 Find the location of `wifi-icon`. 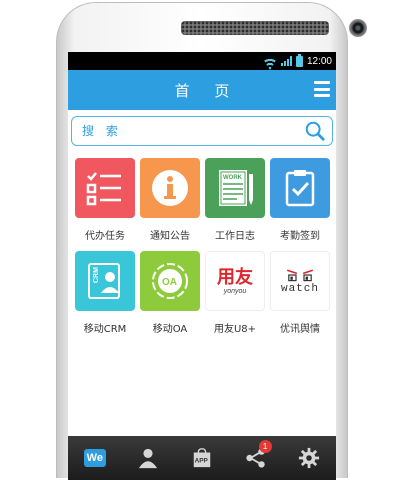

wifi-icon is located at coordinates (270, 61).